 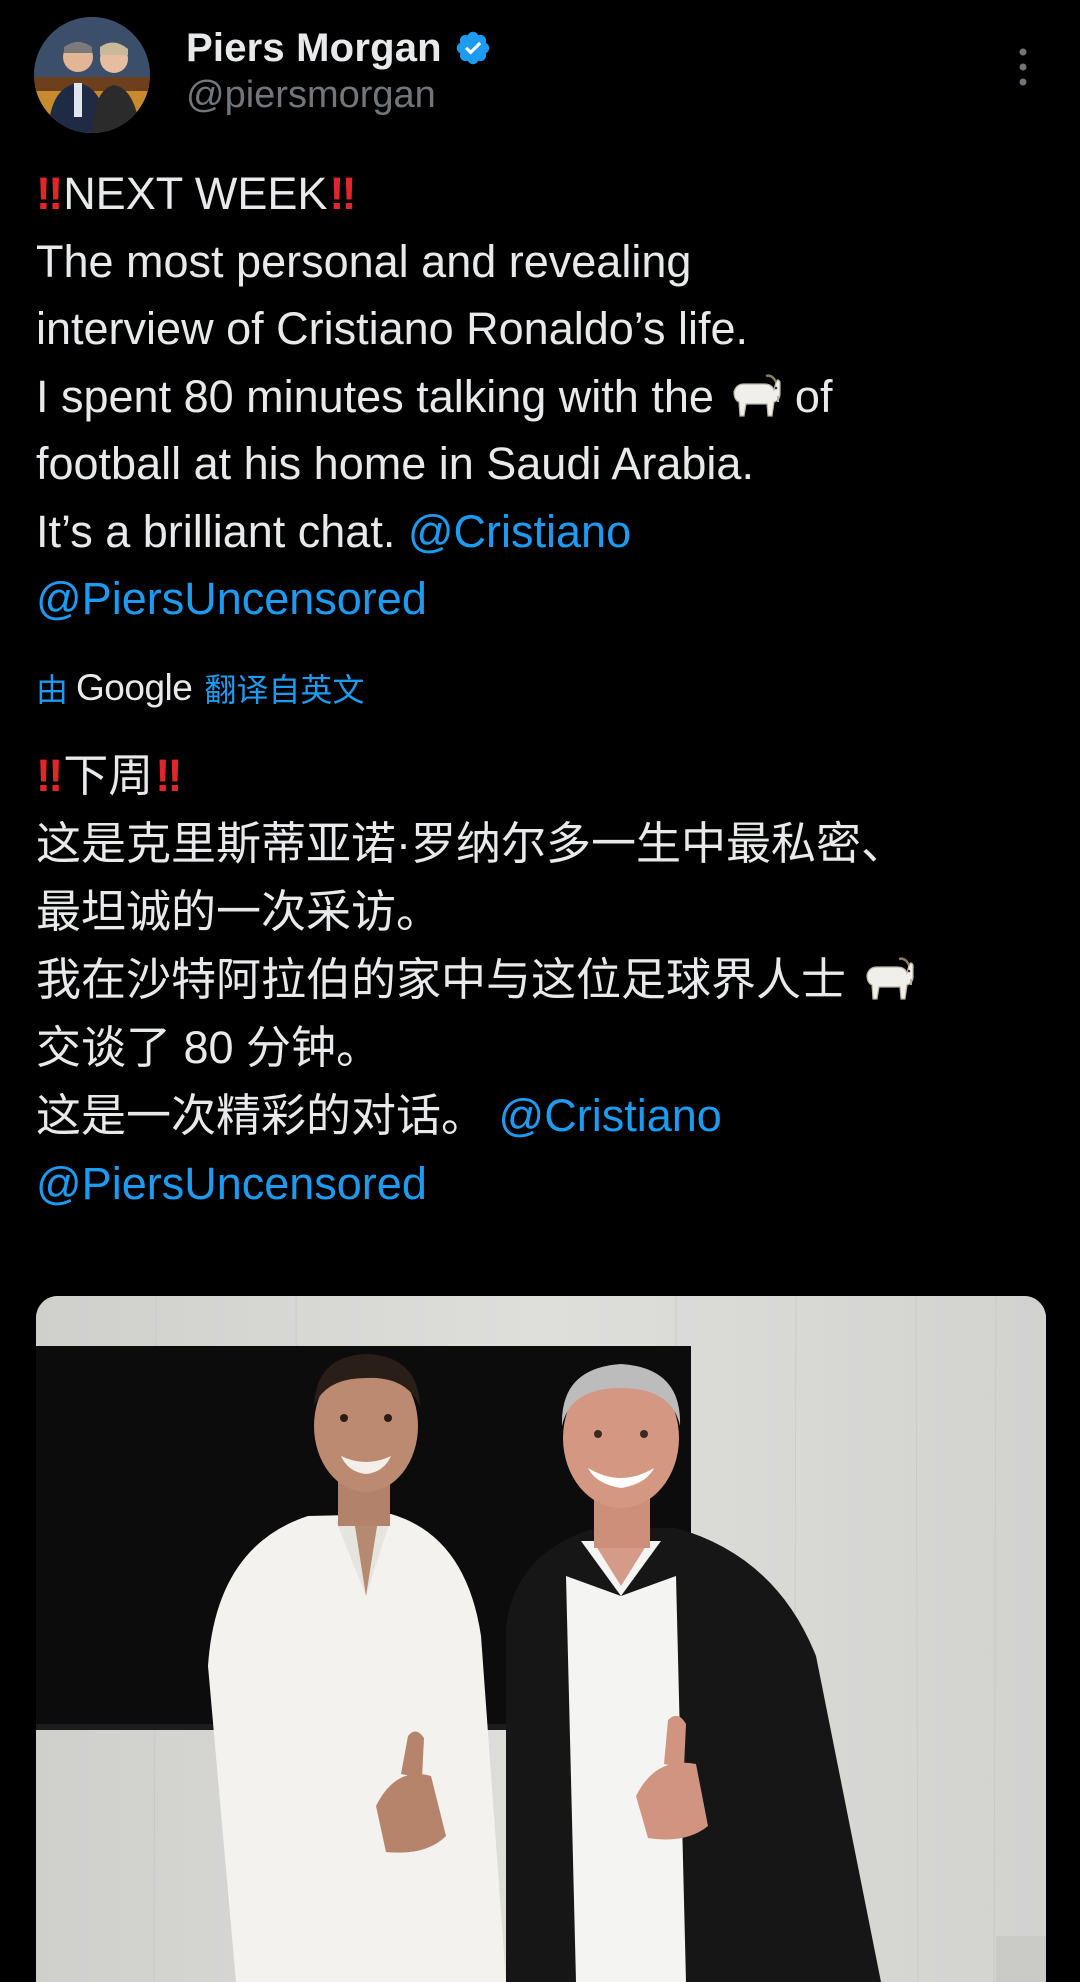 What do you see at coordinates (375, 396) in the screenshot?
I see `post-text-segment: I spent 80 minutes talking with the` at bounding box center [375, 396].